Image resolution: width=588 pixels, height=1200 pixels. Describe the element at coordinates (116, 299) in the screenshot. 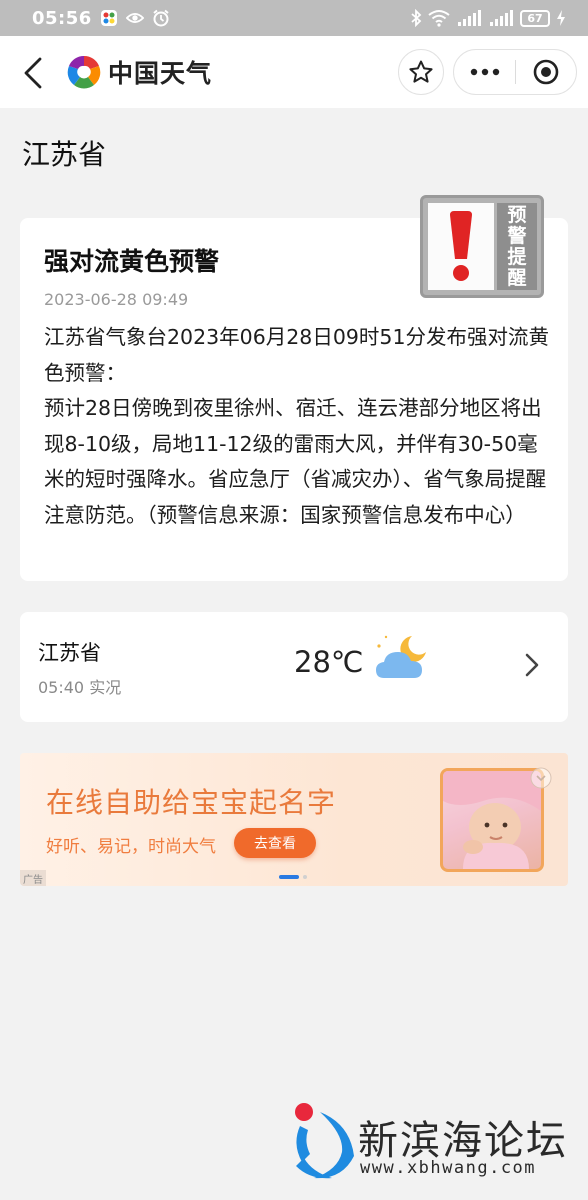

I see `warning-time: 2023-06-28 09:49` at that location.